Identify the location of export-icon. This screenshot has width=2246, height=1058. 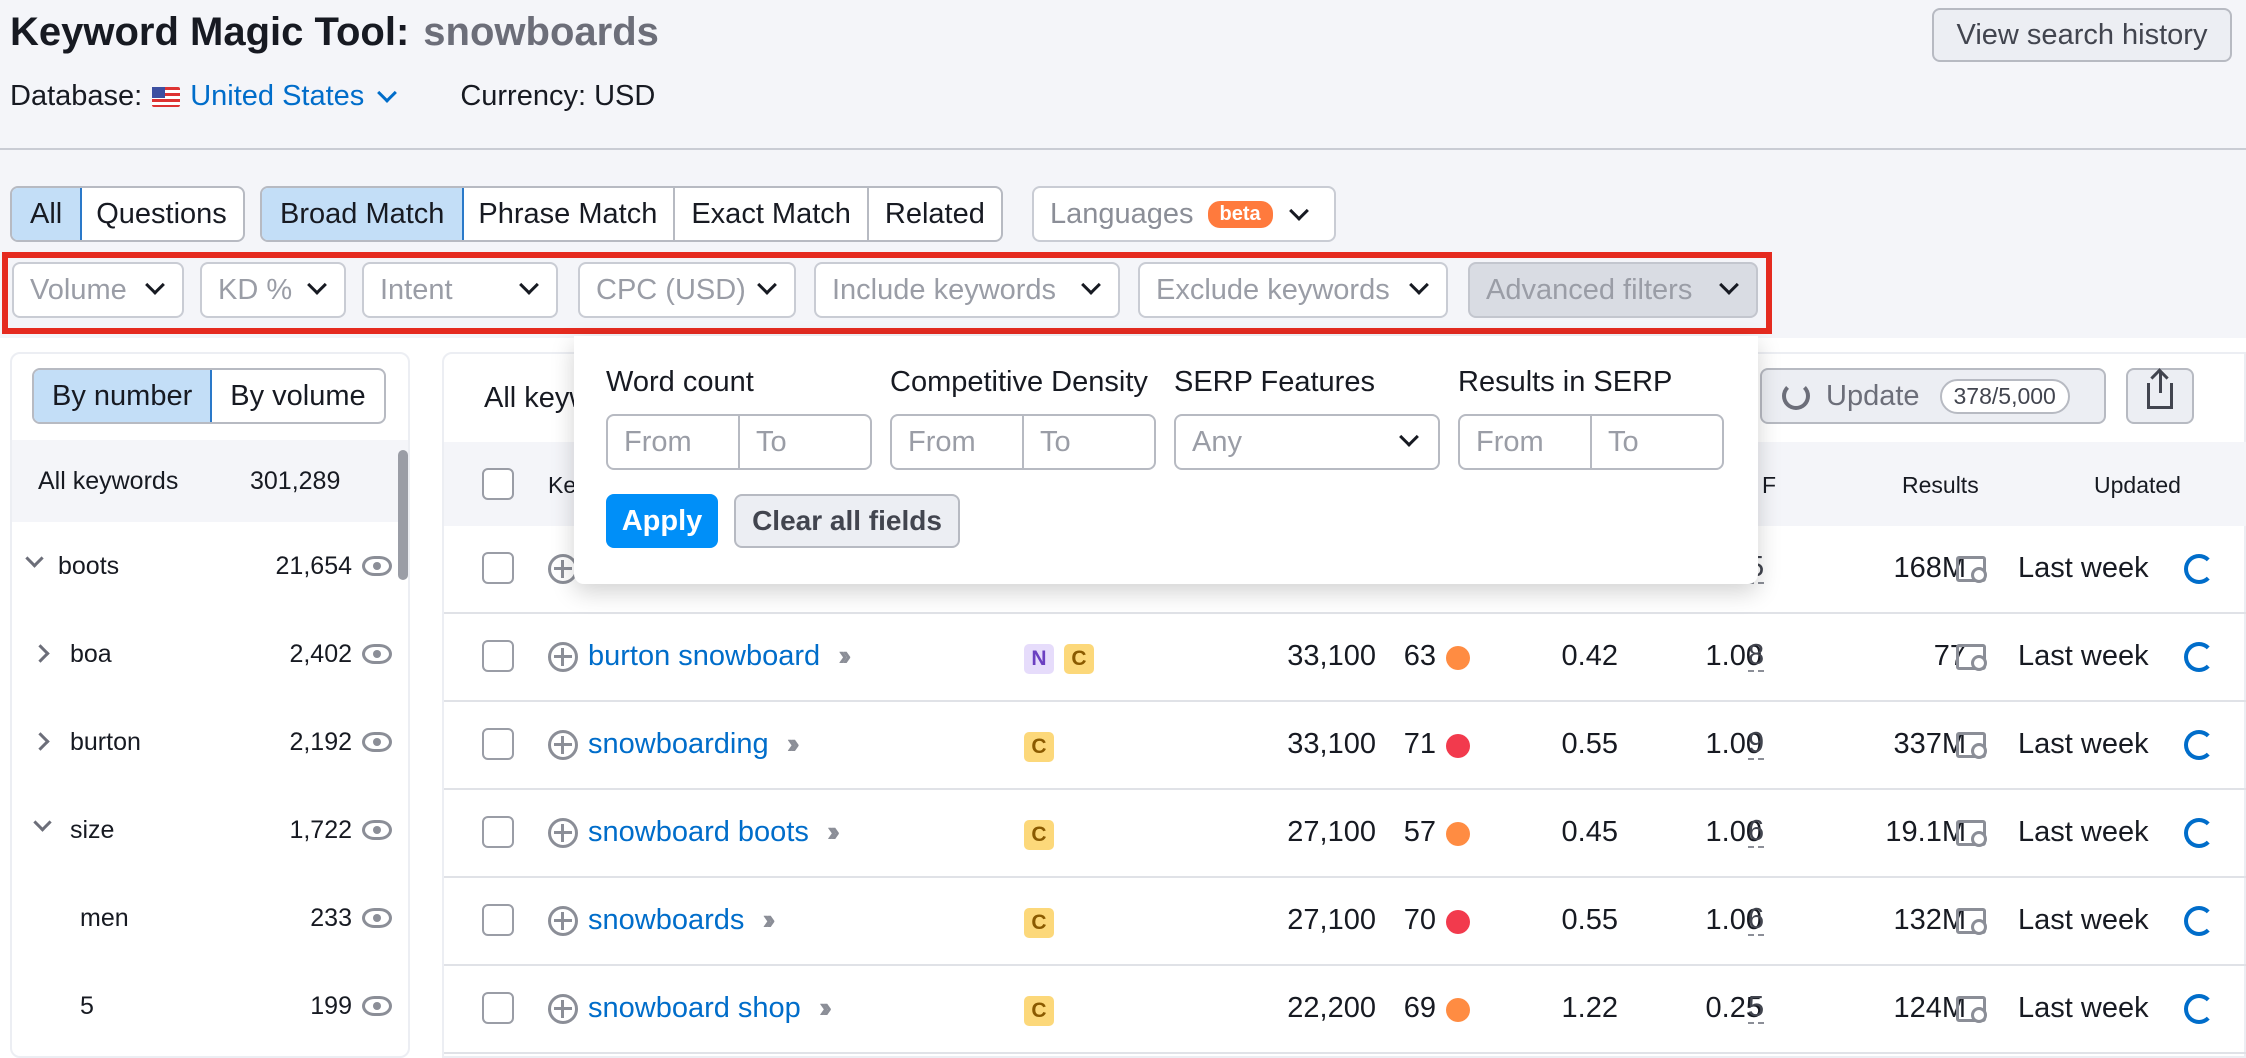
(2160, 390).